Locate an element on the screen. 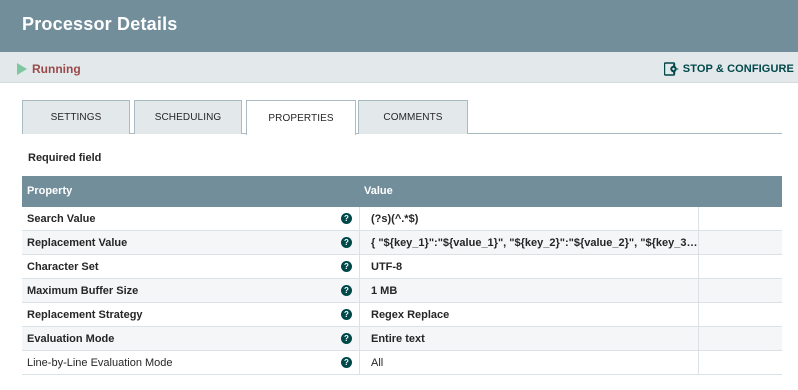  tab-bar: SETTINGS SCHEDULING PROPERTIES COMMENTS is located at coordinates (402, 117).